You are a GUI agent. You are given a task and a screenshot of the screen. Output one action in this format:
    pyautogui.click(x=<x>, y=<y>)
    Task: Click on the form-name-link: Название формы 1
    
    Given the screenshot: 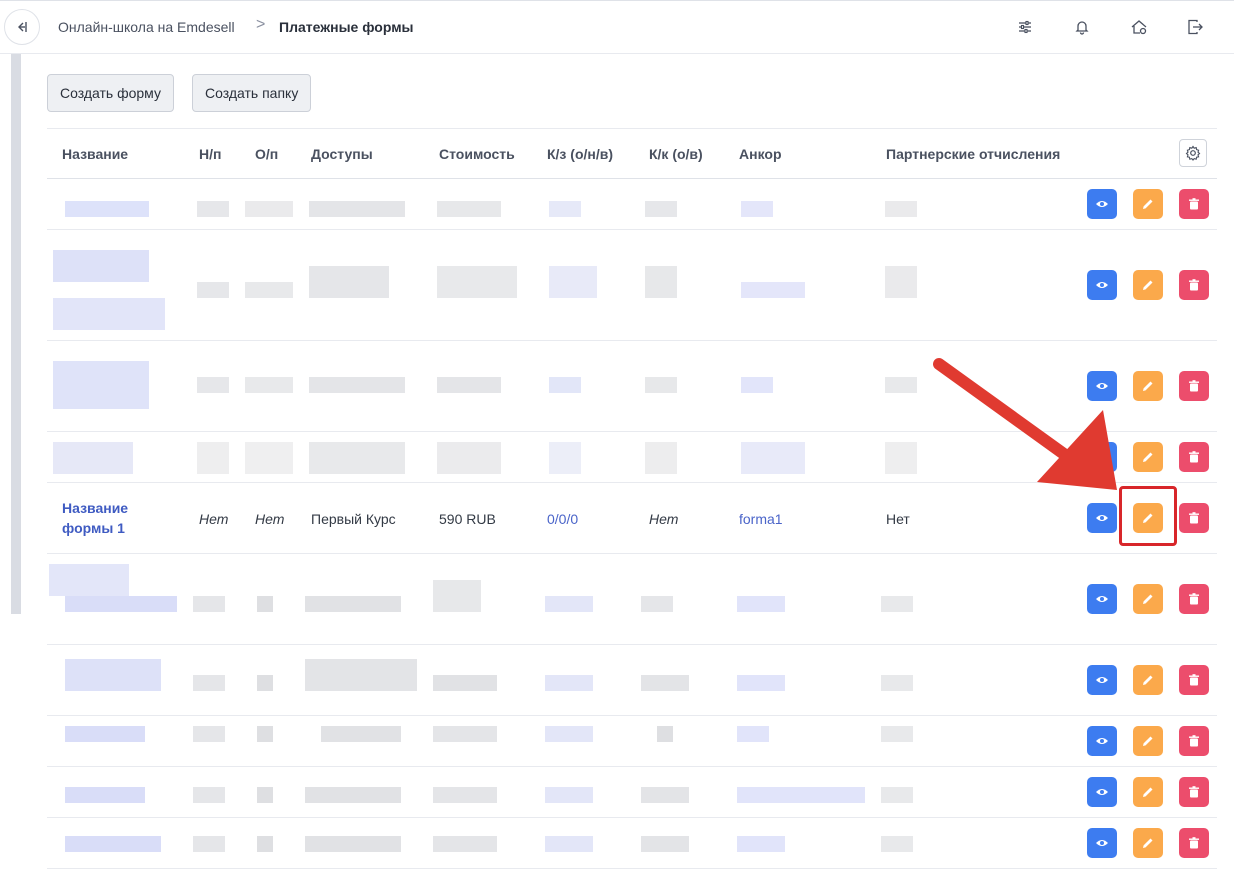 What is the action you would take?
    pyautogui.click(x=107, y=518)
    